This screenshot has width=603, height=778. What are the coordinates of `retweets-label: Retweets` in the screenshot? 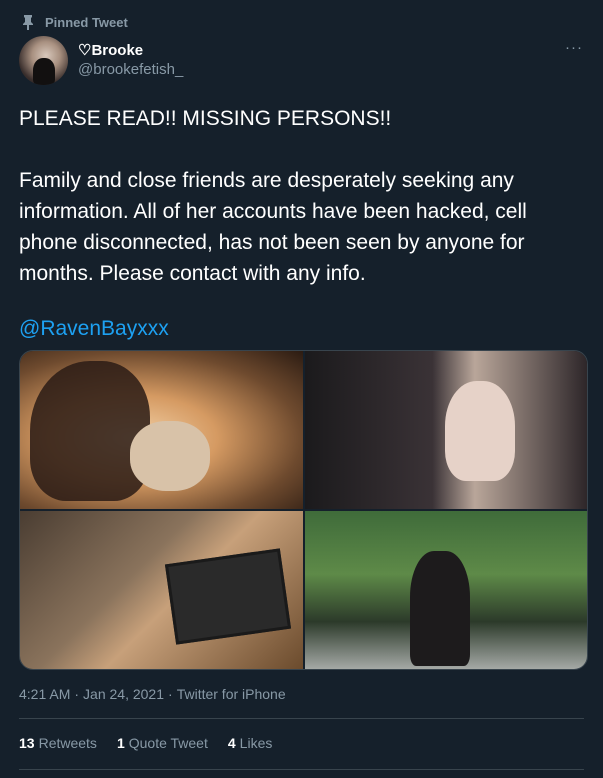 It's located at (67, 743).